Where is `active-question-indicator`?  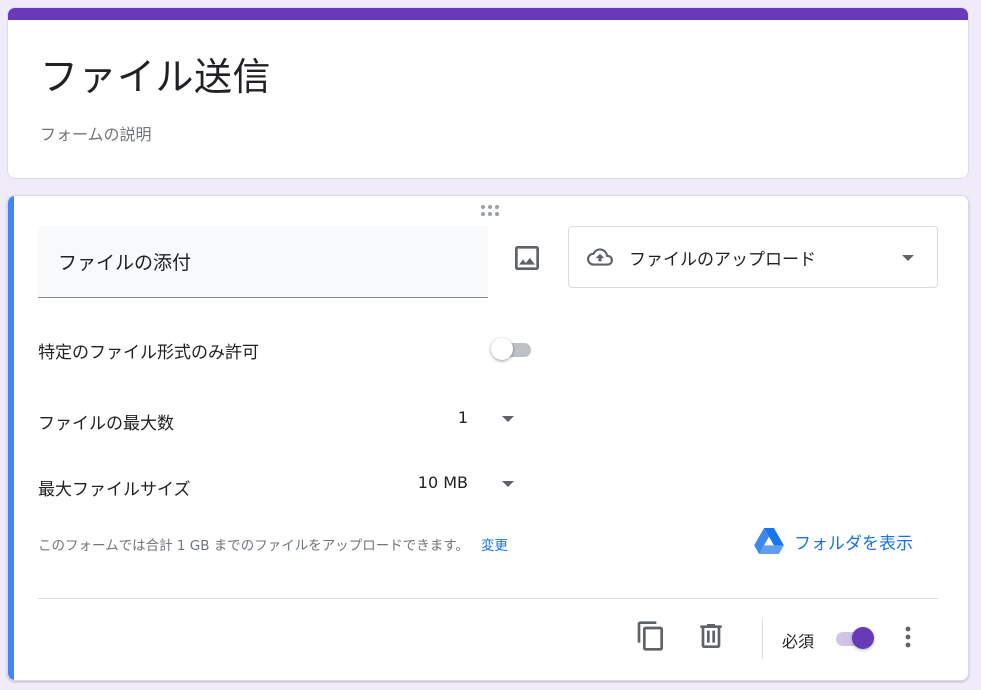
active-question-indicator is located at coordinates (11, 438).